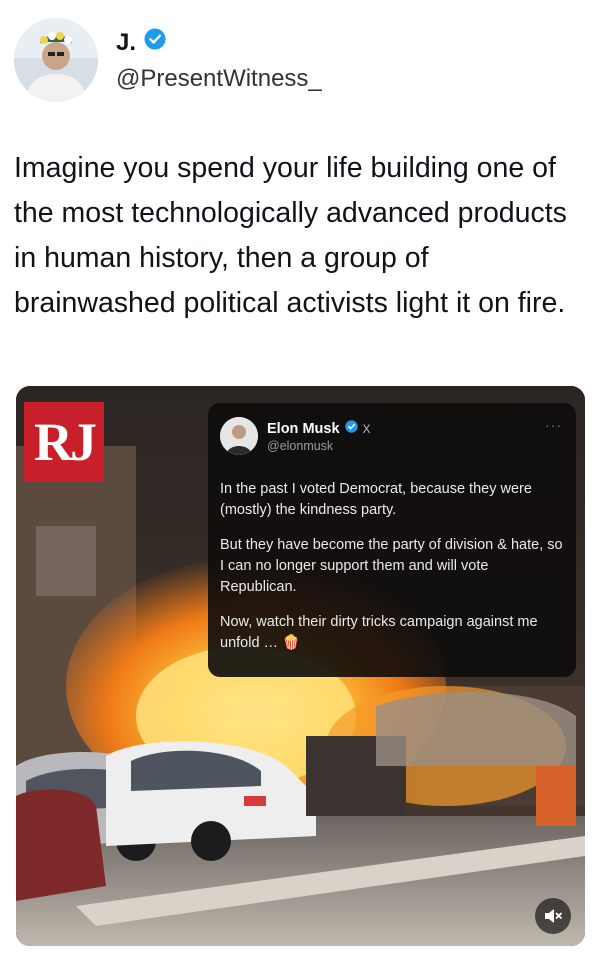  Describe the element at coordinates (219, 42) in the screenshot. I see `display-name: J.` at that location.